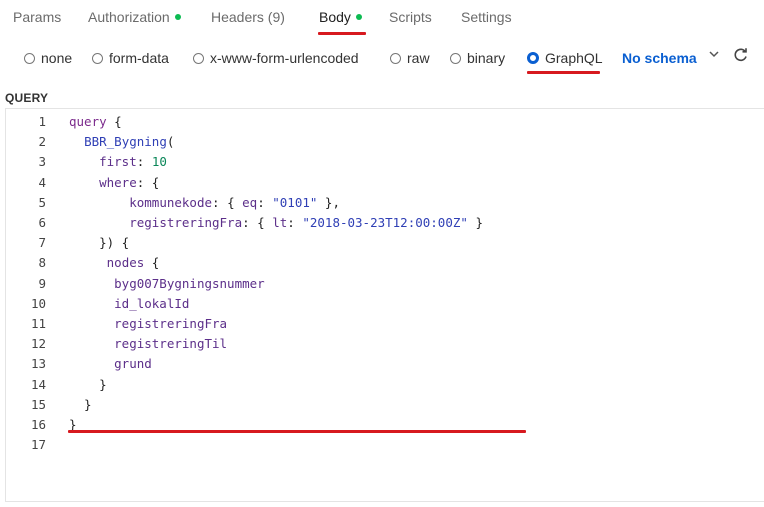 The image size is (764, 507). Describe the element at coordinates (418, 58) in the screenshot. I see `radio-label: raw` at that location.